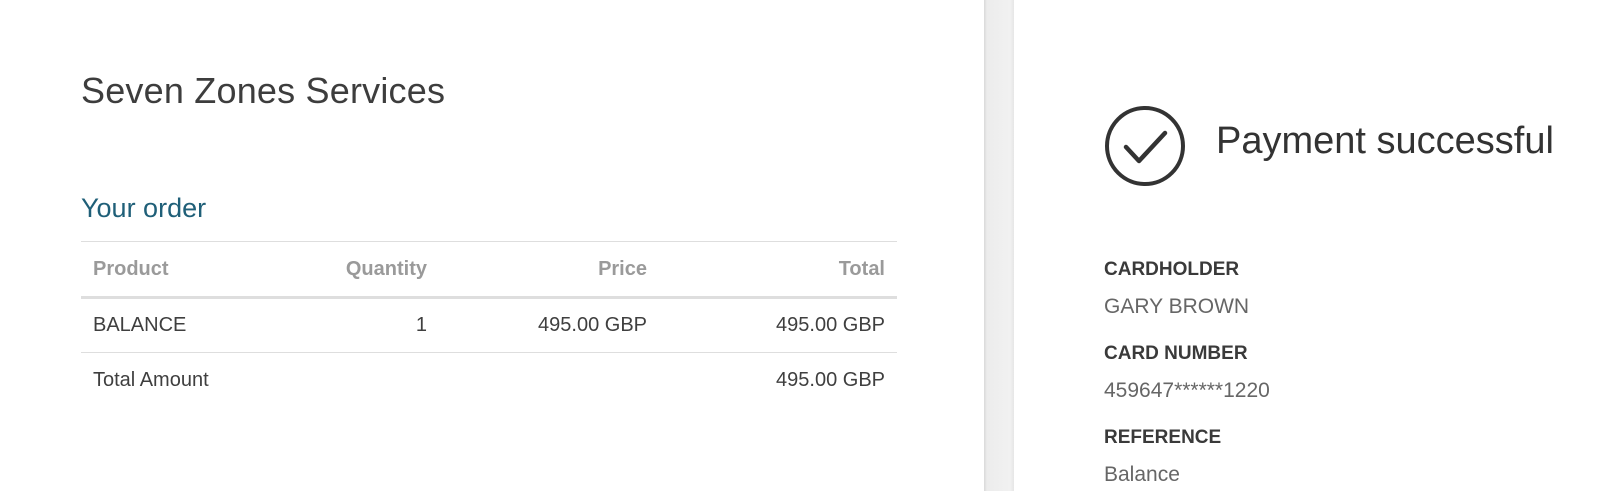 The width and height of the screenshot is (1600, 491). What do you see at coordinates (999, 245) in the screenshot?
I see `panel-divider` at bounding box center [999, 245].